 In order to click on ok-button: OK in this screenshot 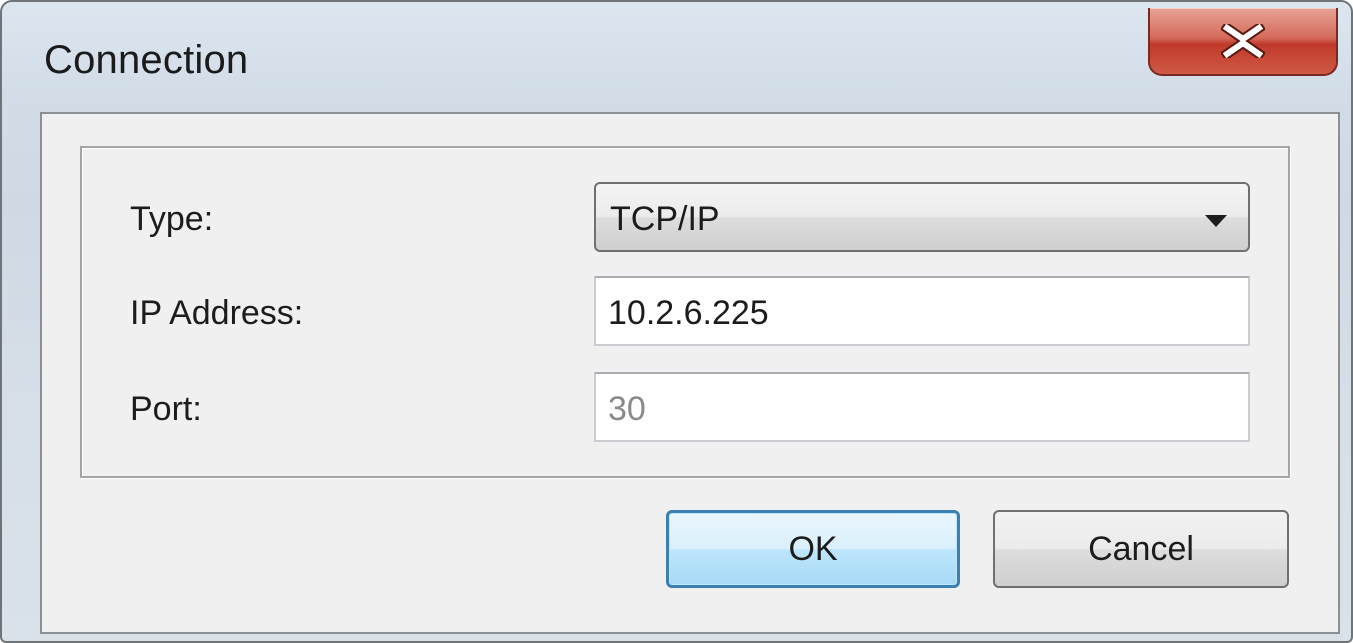, I will do `click(813, 549)`.